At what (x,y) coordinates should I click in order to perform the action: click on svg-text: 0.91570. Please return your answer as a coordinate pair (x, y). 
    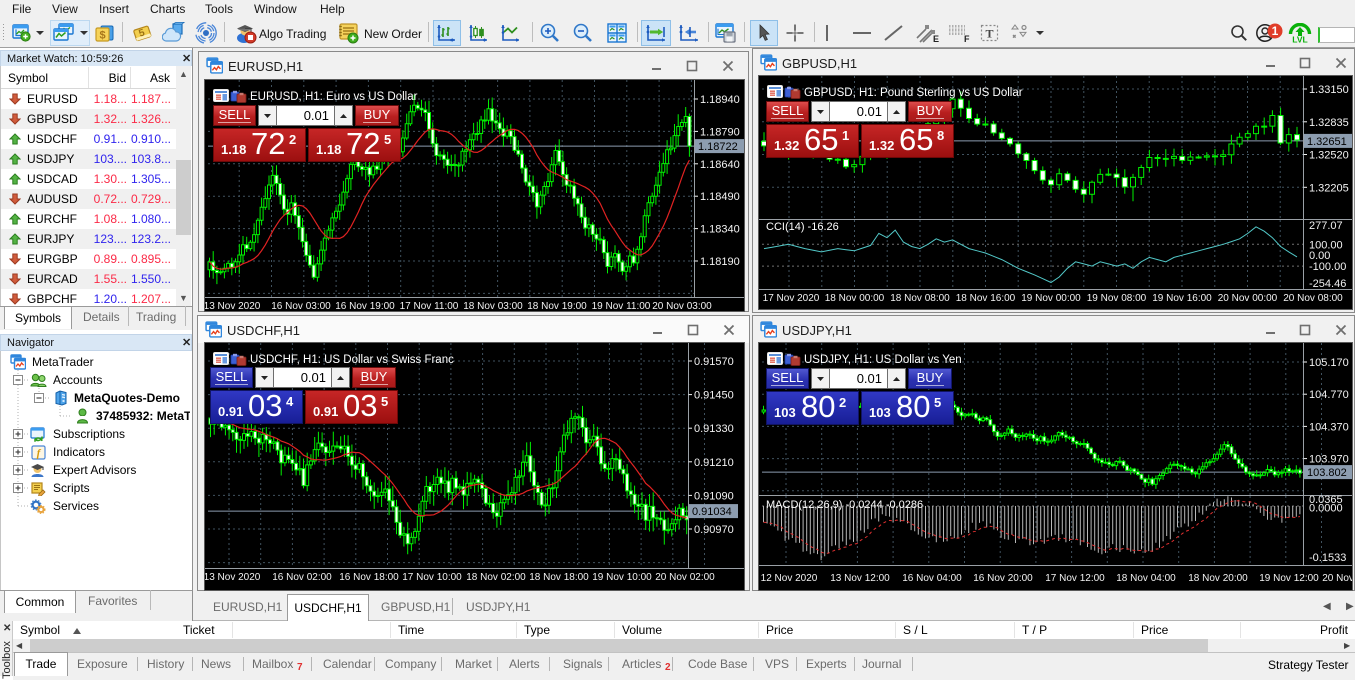
    Looking at the image, I should click on (714, 362).